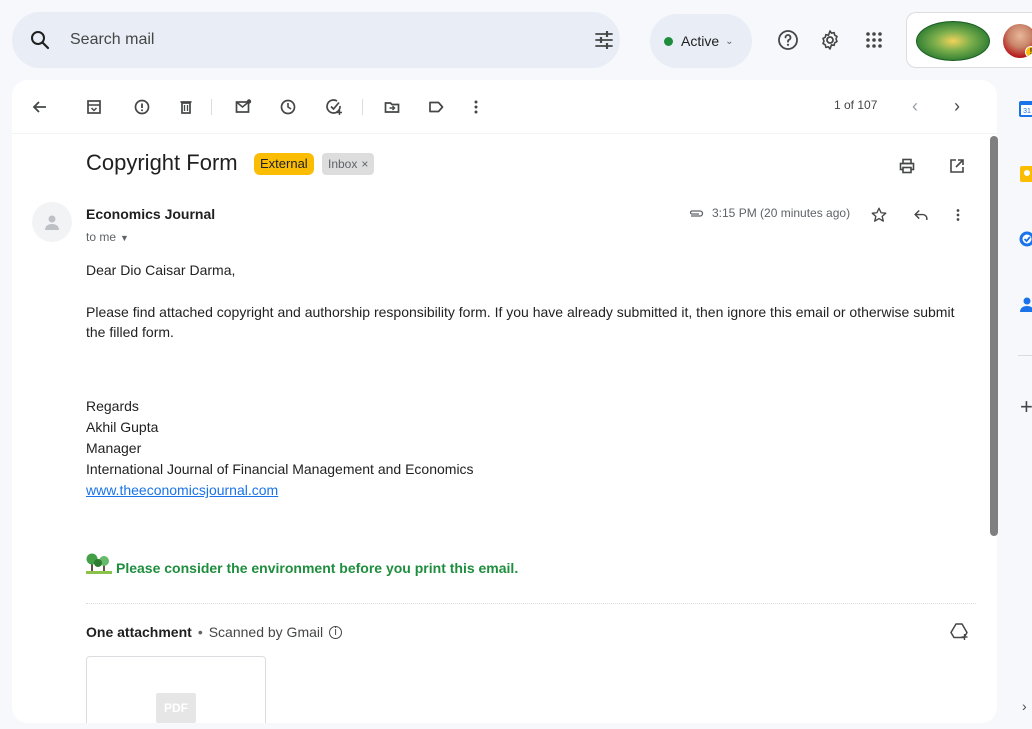 Image resolution: width=1032 pixels, height=729 pixels. I want to click on apps-grid-icon, so click(874, 40).